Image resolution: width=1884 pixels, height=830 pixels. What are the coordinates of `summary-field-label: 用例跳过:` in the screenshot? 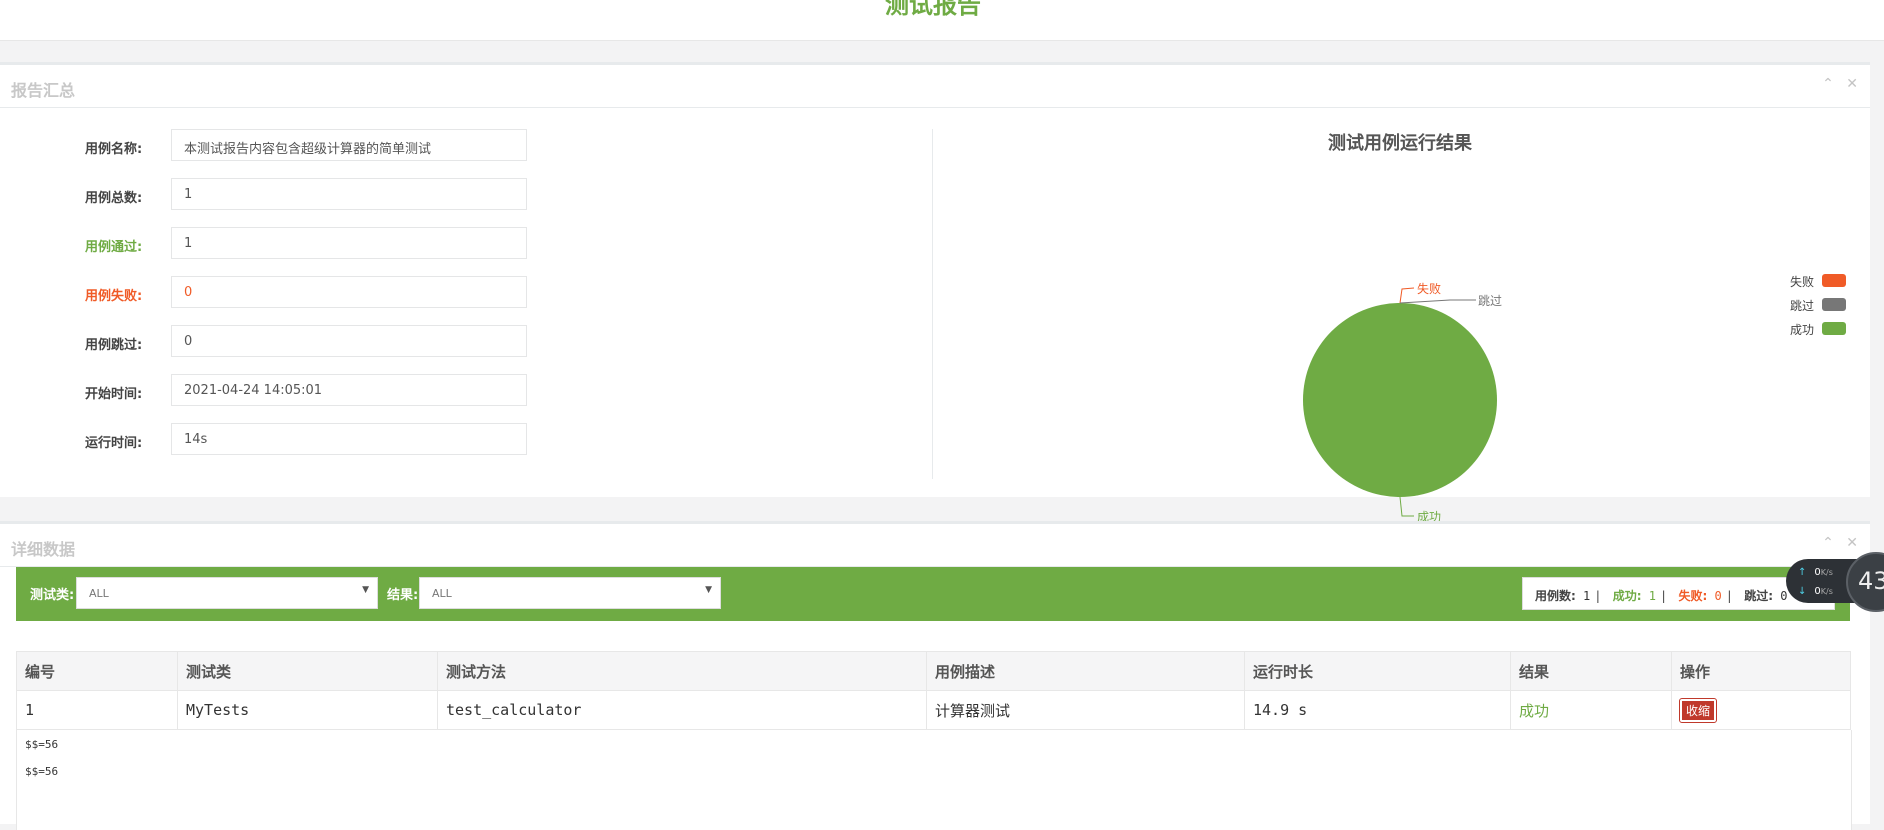 It's located at (114, 345).